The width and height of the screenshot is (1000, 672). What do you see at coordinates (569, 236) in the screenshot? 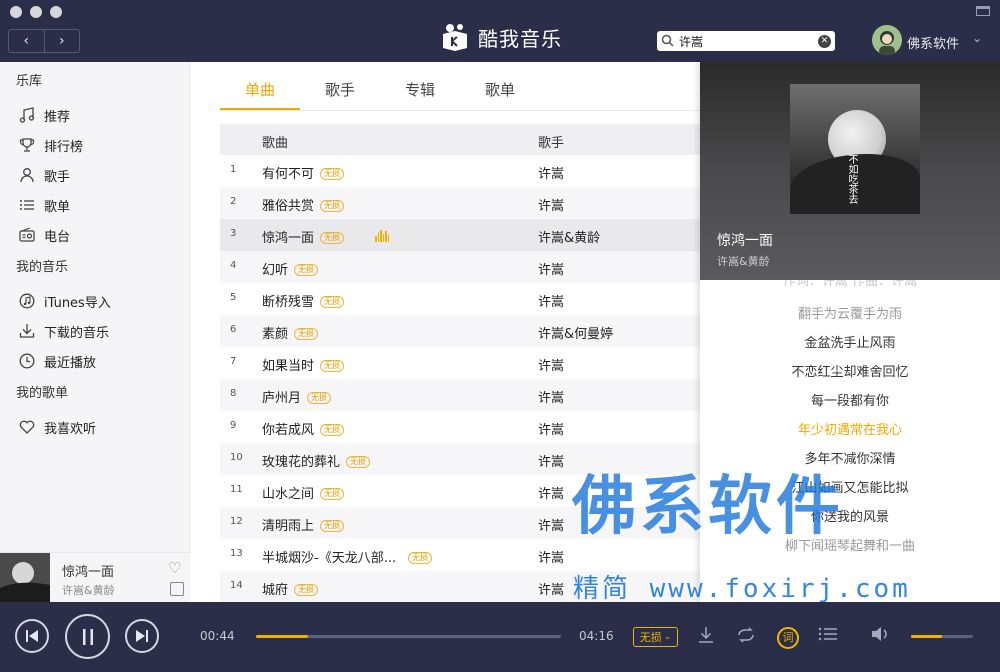
I see `artist-cell: 许嵩&黄龄` at bounding box center [569, 236].